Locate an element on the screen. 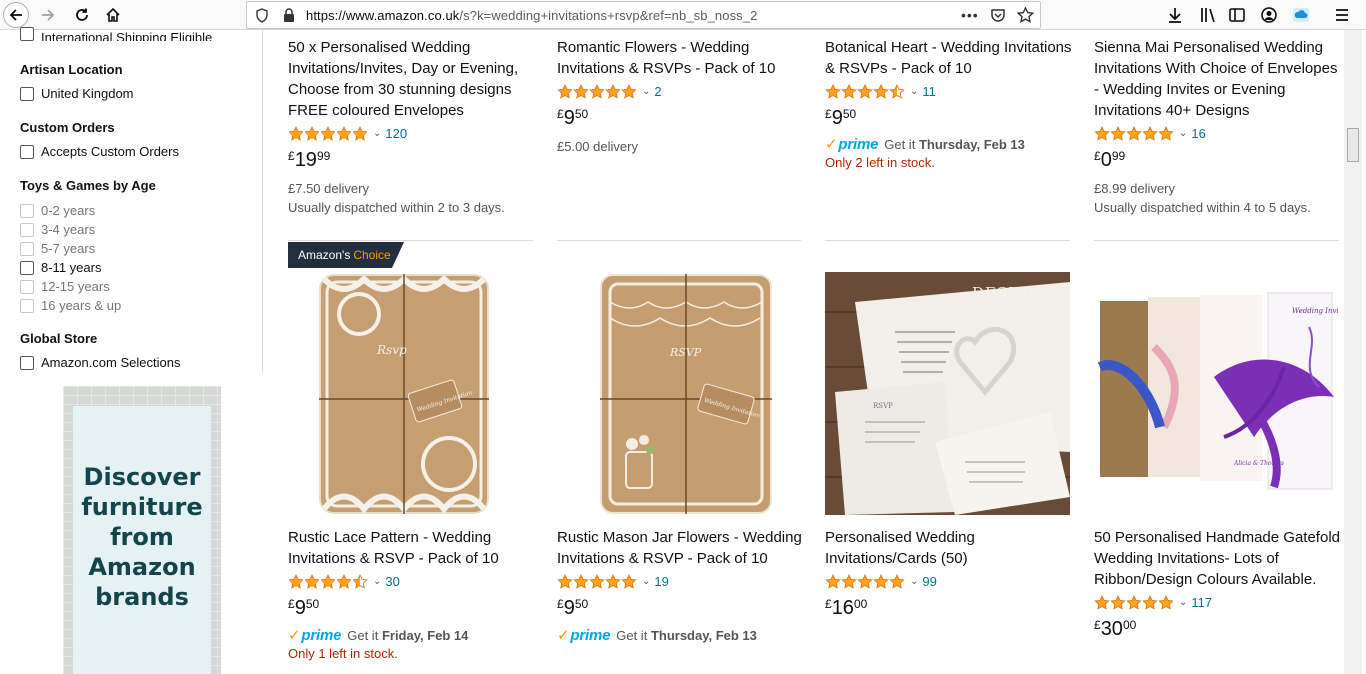 The width and height of the screenshot is (1366, 674). rating-row: ⌄ 117 is located at coordinates (1219, 602).